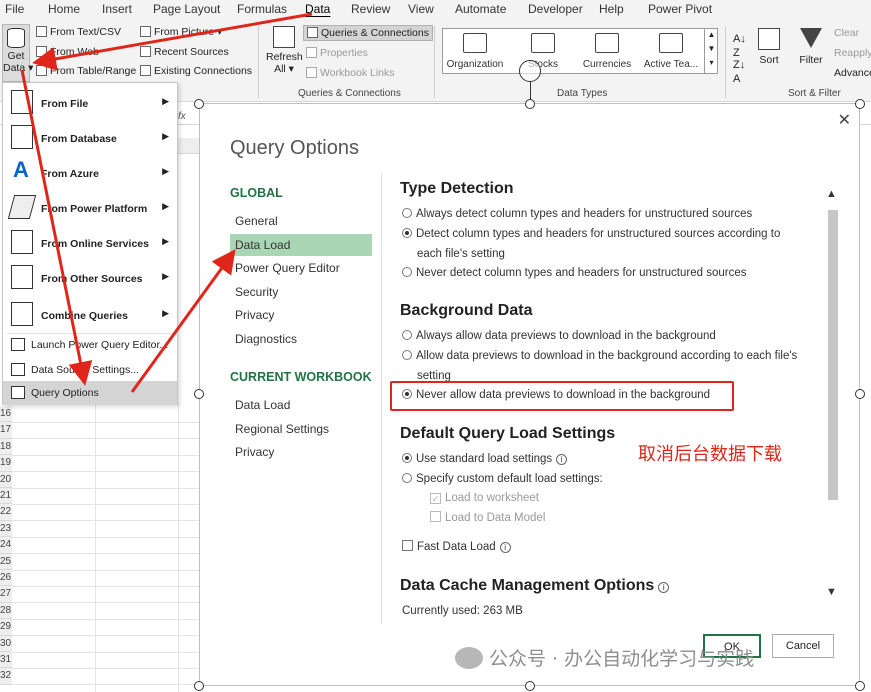  What do you see at coordinates (769, 47) in the screenshot?
I see `sort-button: Sort` at bounding box center [769, 47].